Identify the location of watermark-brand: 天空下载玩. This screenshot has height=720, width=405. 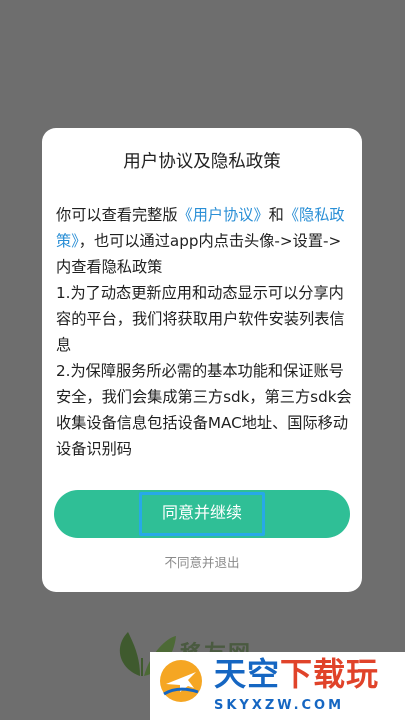
(296, 674).